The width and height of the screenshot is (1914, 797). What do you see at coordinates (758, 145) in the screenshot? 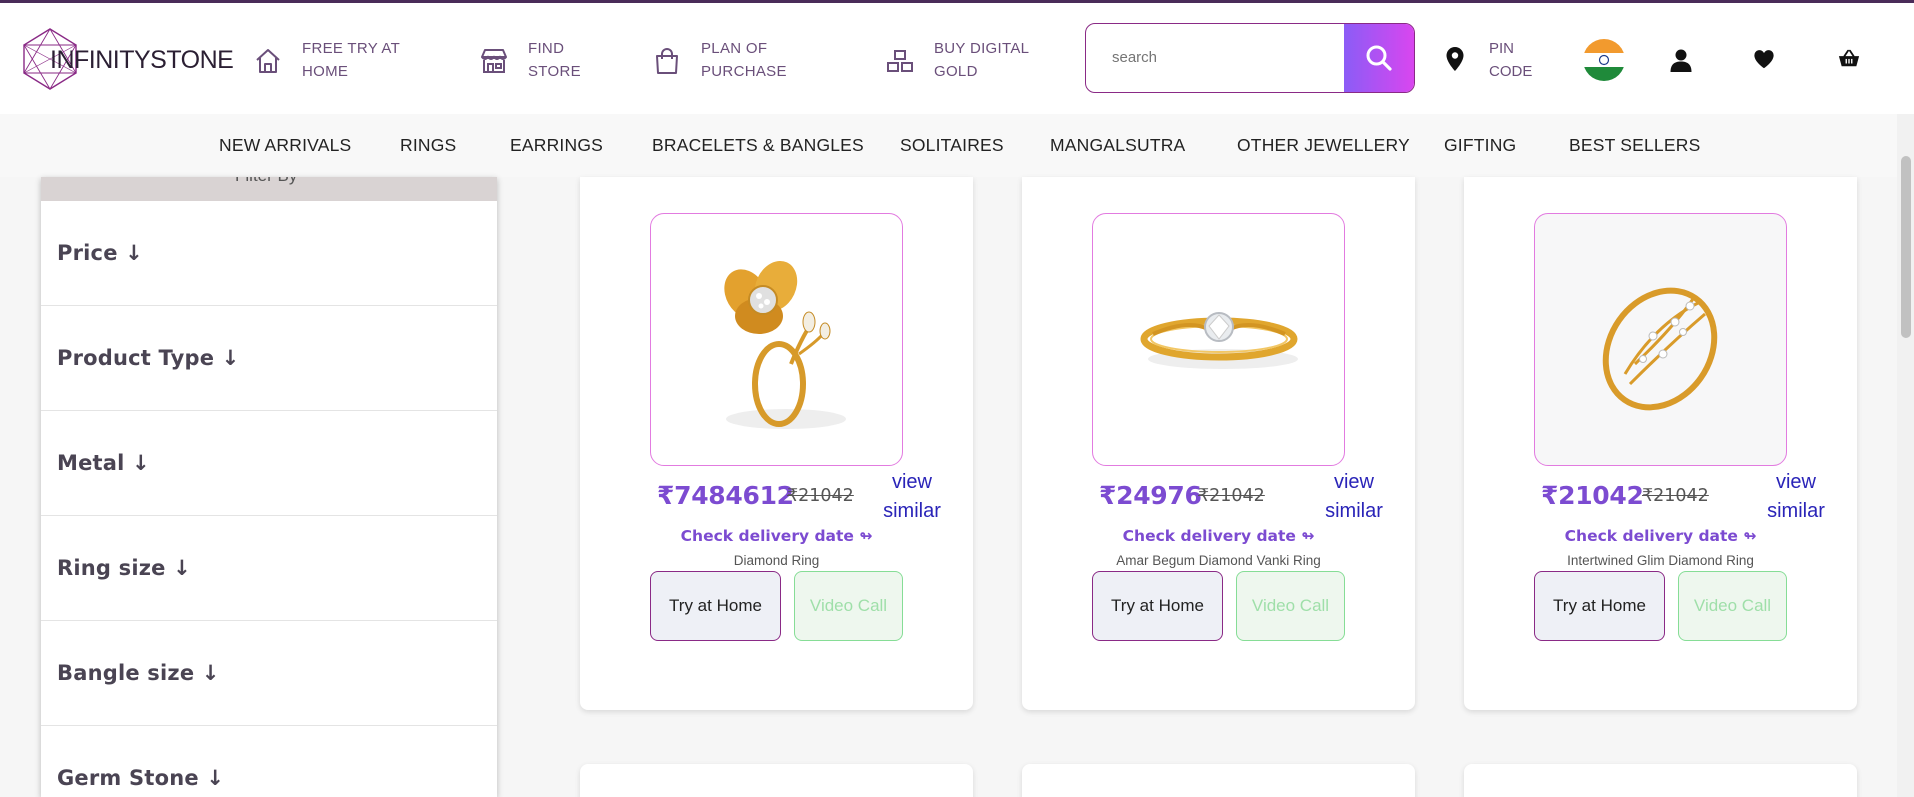
I see `category-bracelets-bangles: BRACELETS & BANGLES` at bounding box center [758, 145].